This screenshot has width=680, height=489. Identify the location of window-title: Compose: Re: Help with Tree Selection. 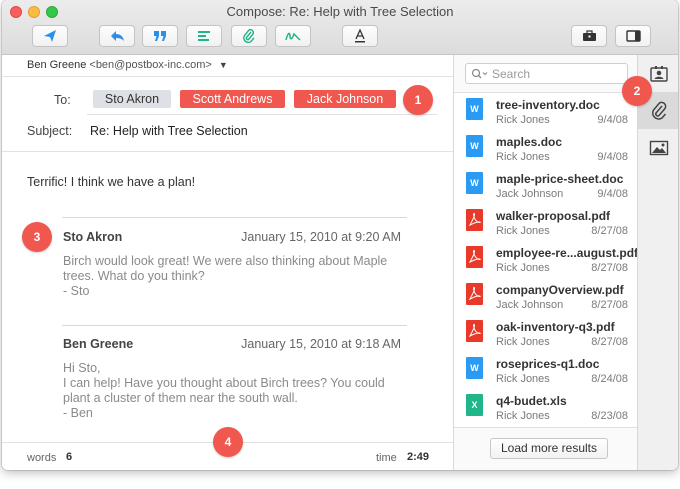
(340, 11).